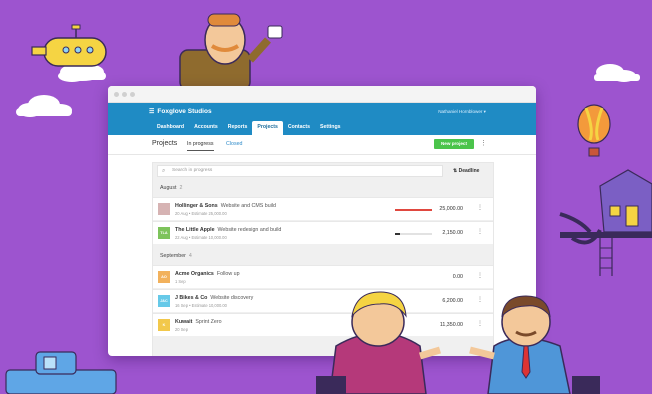  What do you see at coordinates (458, 342) in the screenshot?
I see `foreground-illustration` at bounding box center [458, 342].